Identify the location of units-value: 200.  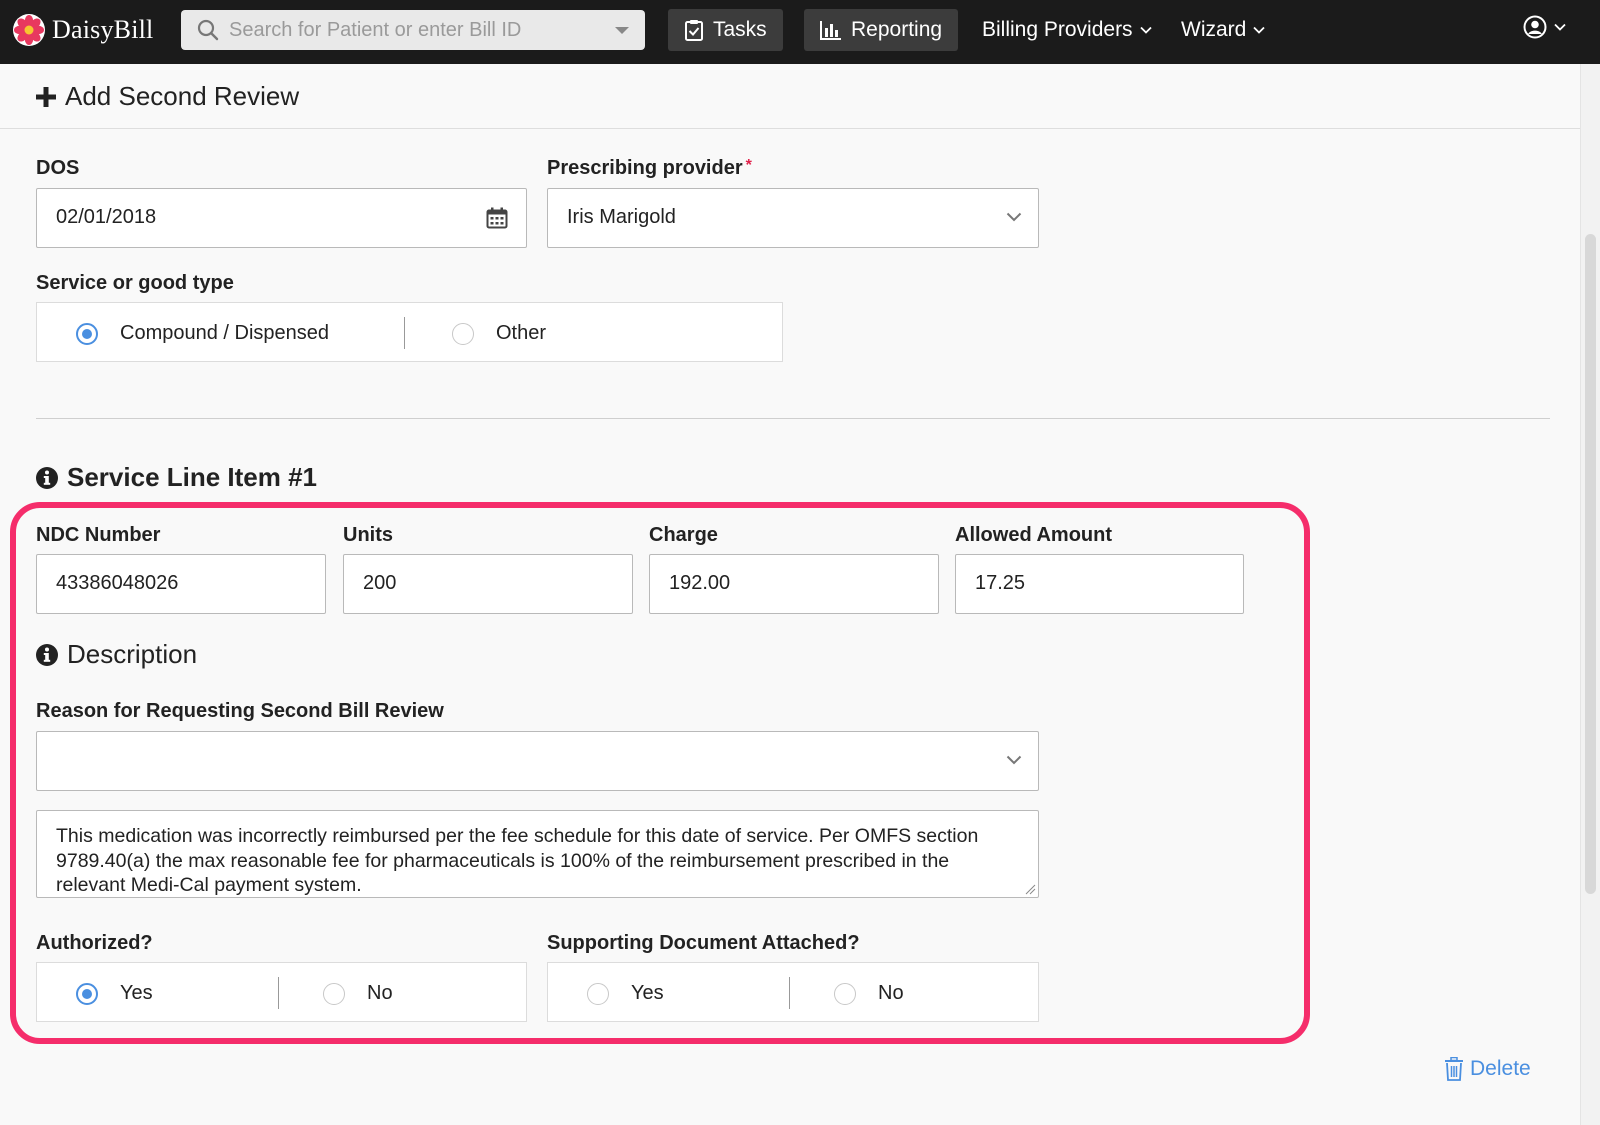
(380, 583).